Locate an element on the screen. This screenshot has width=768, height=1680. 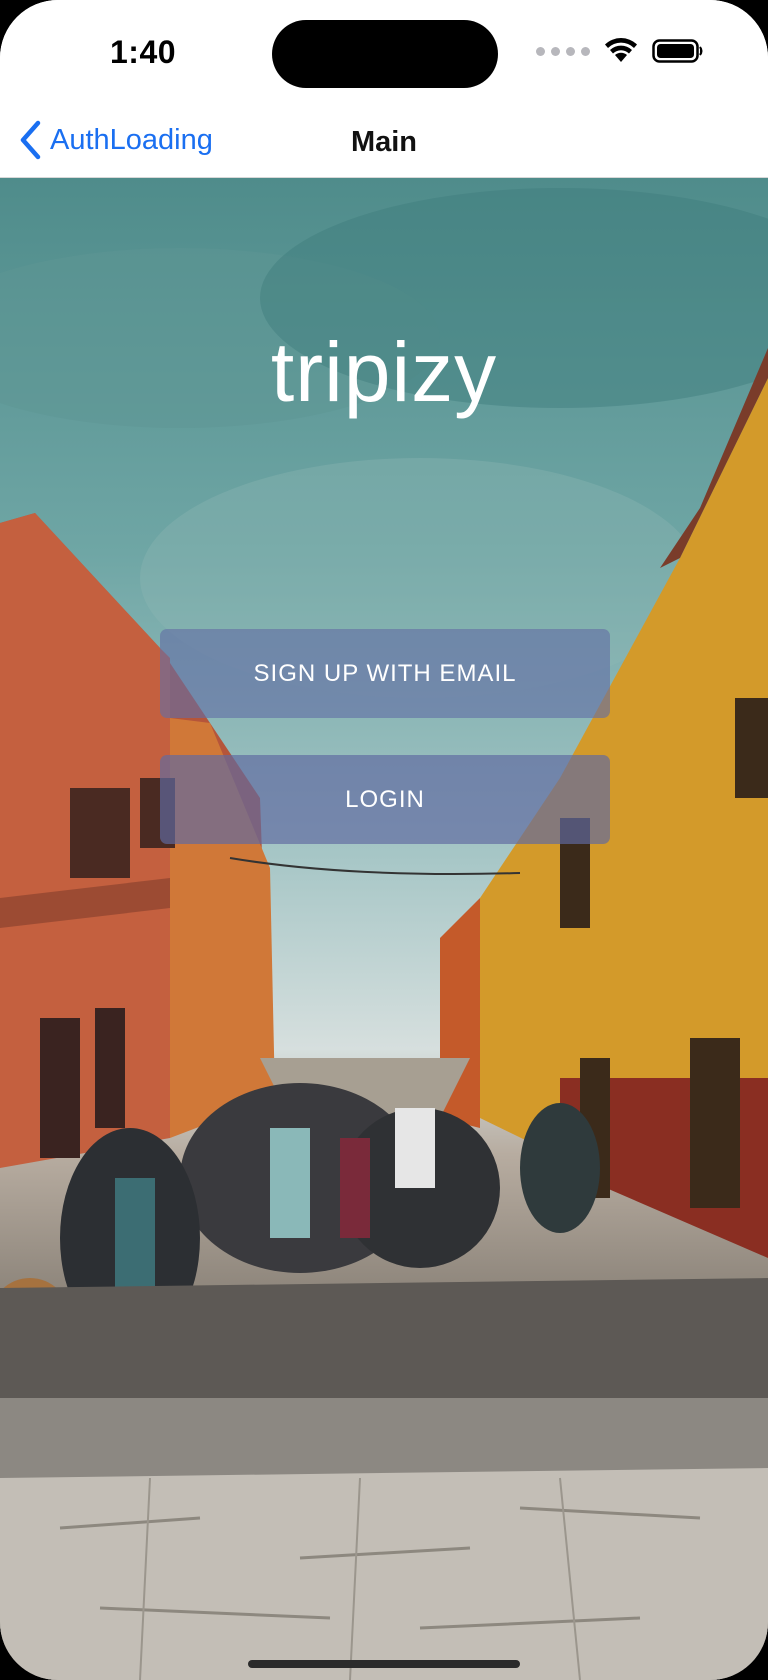
cellular-dots-icon is located at coordinates (563, 51).